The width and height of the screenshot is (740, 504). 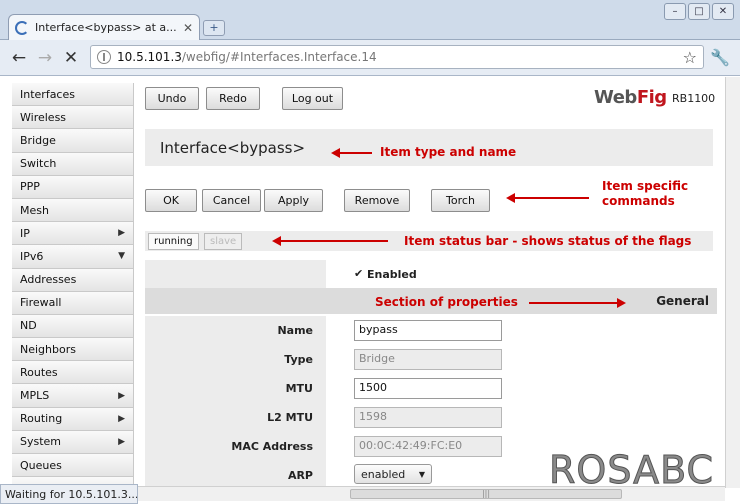 I want to click on webfig-logo: WebFig, so click(x=630, y=97).